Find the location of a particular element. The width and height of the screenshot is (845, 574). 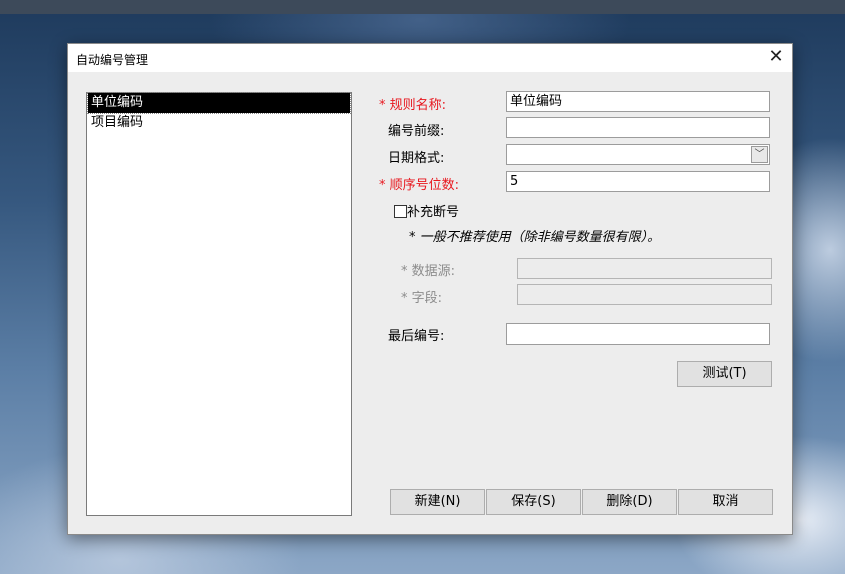

desktop-top-bar is located at coordinates (422, 7).